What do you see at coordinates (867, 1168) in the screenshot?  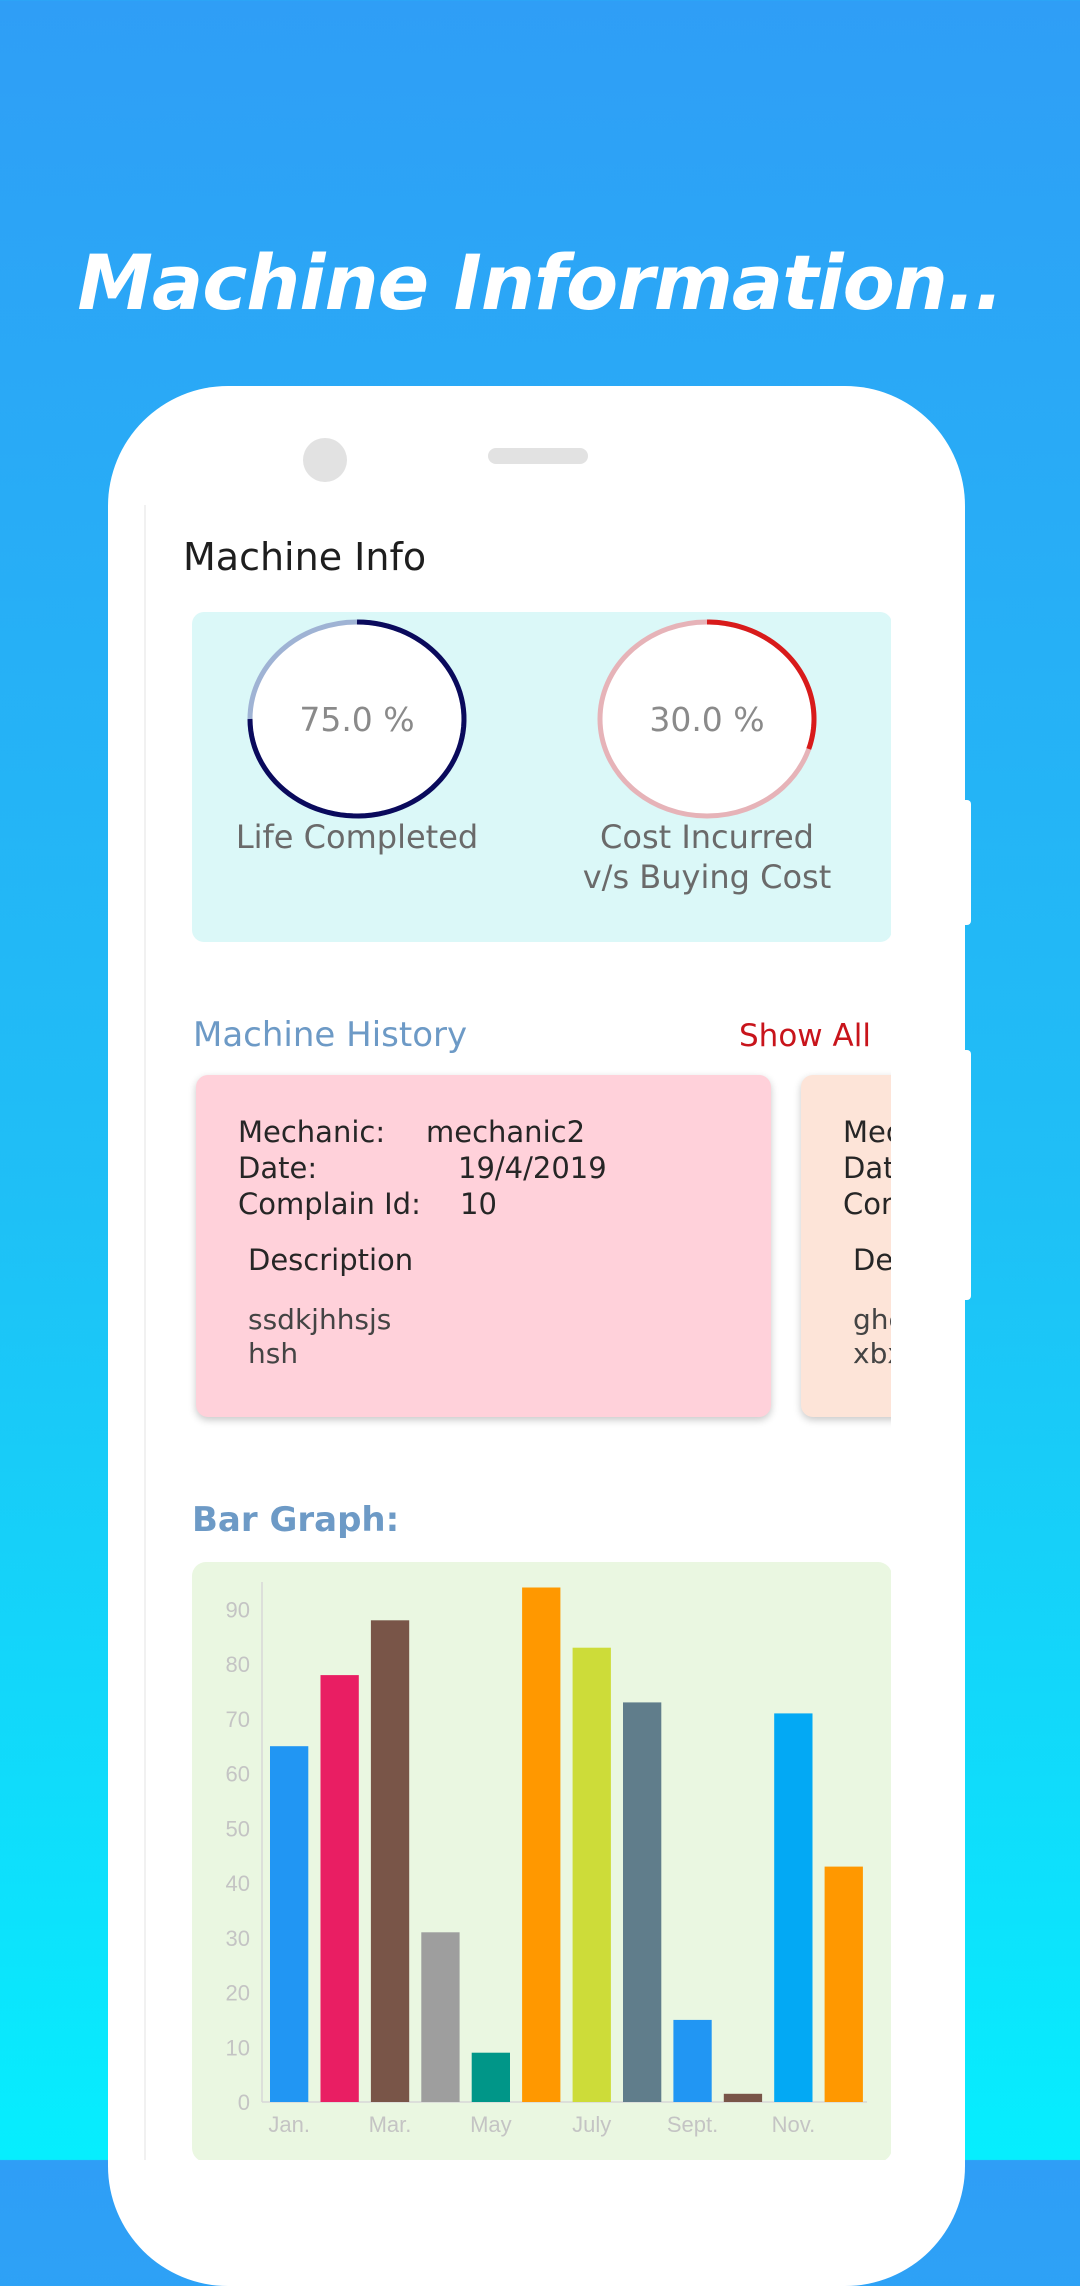 I see `date-label: Dat` at bounding box center [867, 1168].